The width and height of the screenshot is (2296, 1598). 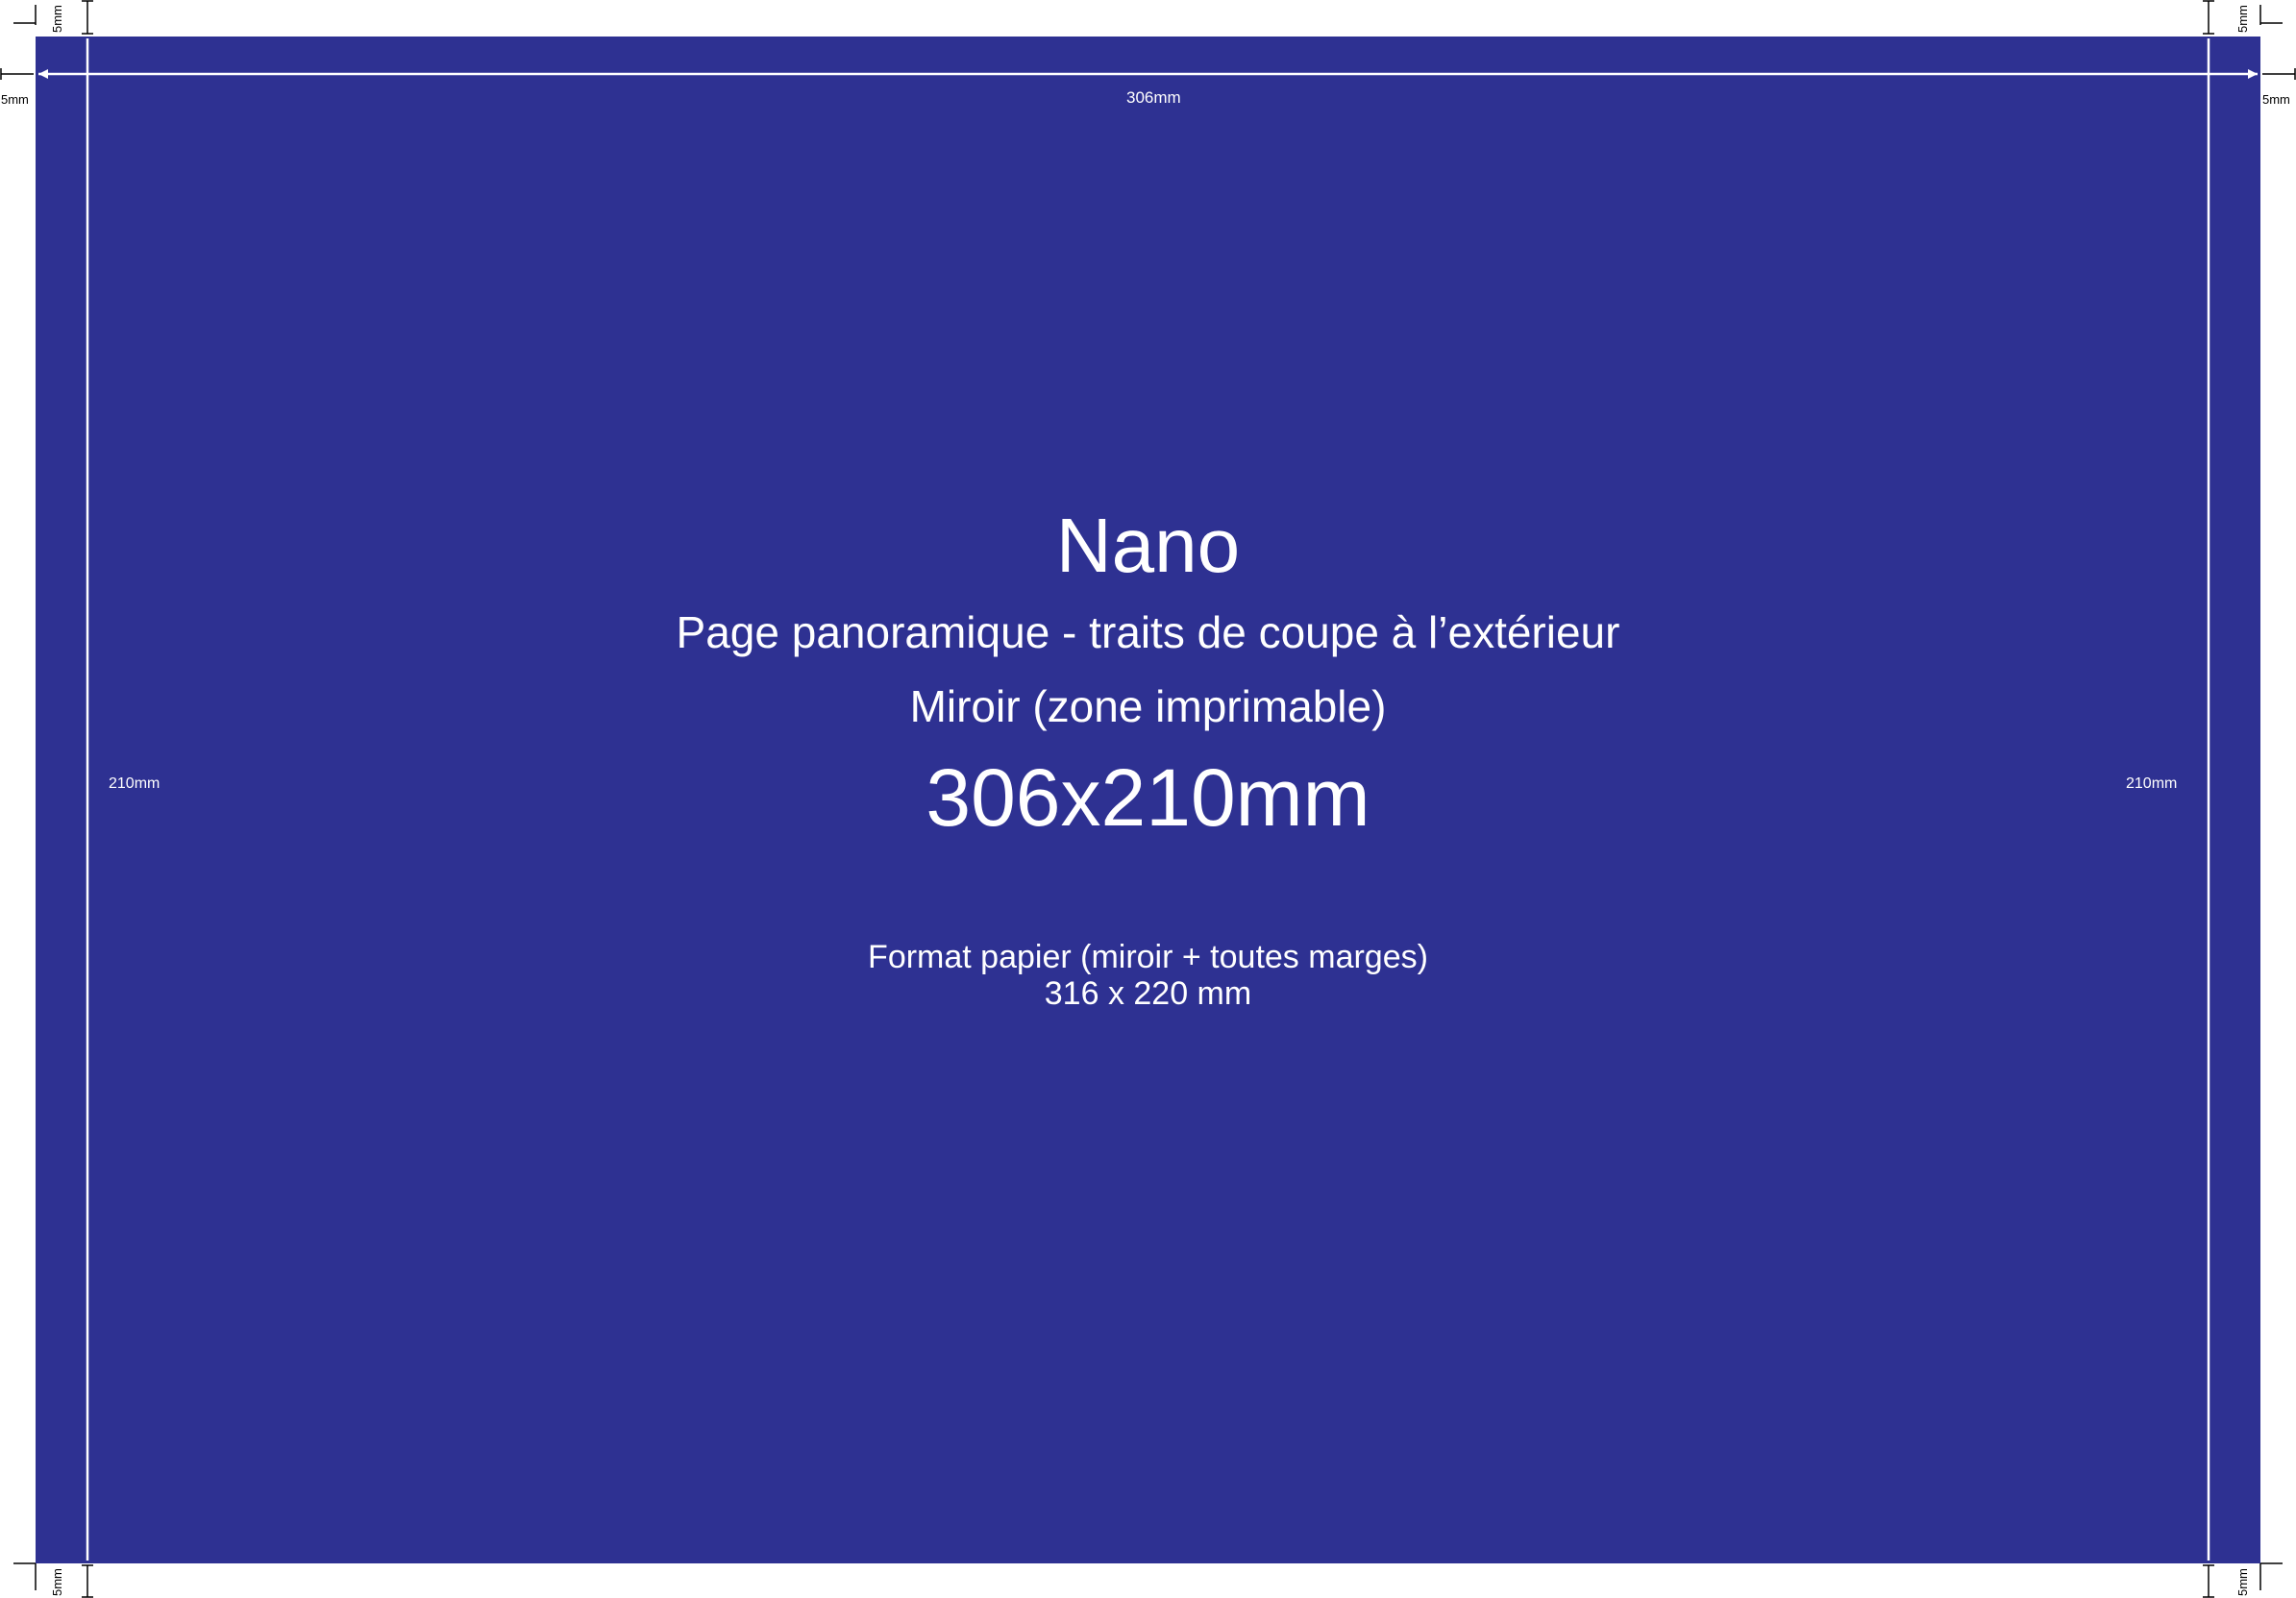 What do you see at coordinates (1148, 957) in the screenshot?
I see `paper-format-label: Format papier (miroir + toutes marges)` at bounding box center [1148, 957].